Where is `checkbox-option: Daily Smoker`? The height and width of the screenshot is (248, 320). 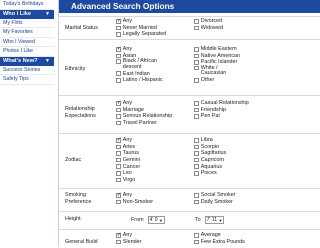 checkbox-option: Daily Smoker is located at coordinates (215, 202).